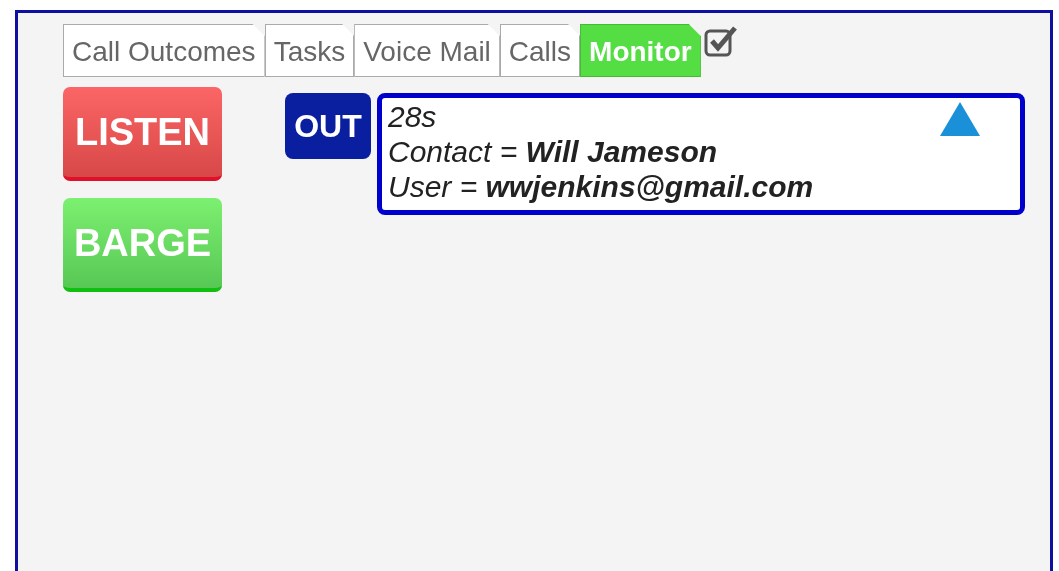 This screenshot has height=571, width=1059. What do you see at coordinates (960, 119) in the screenshot?
I see `collapse-icon` at bounding box center [960, 119].